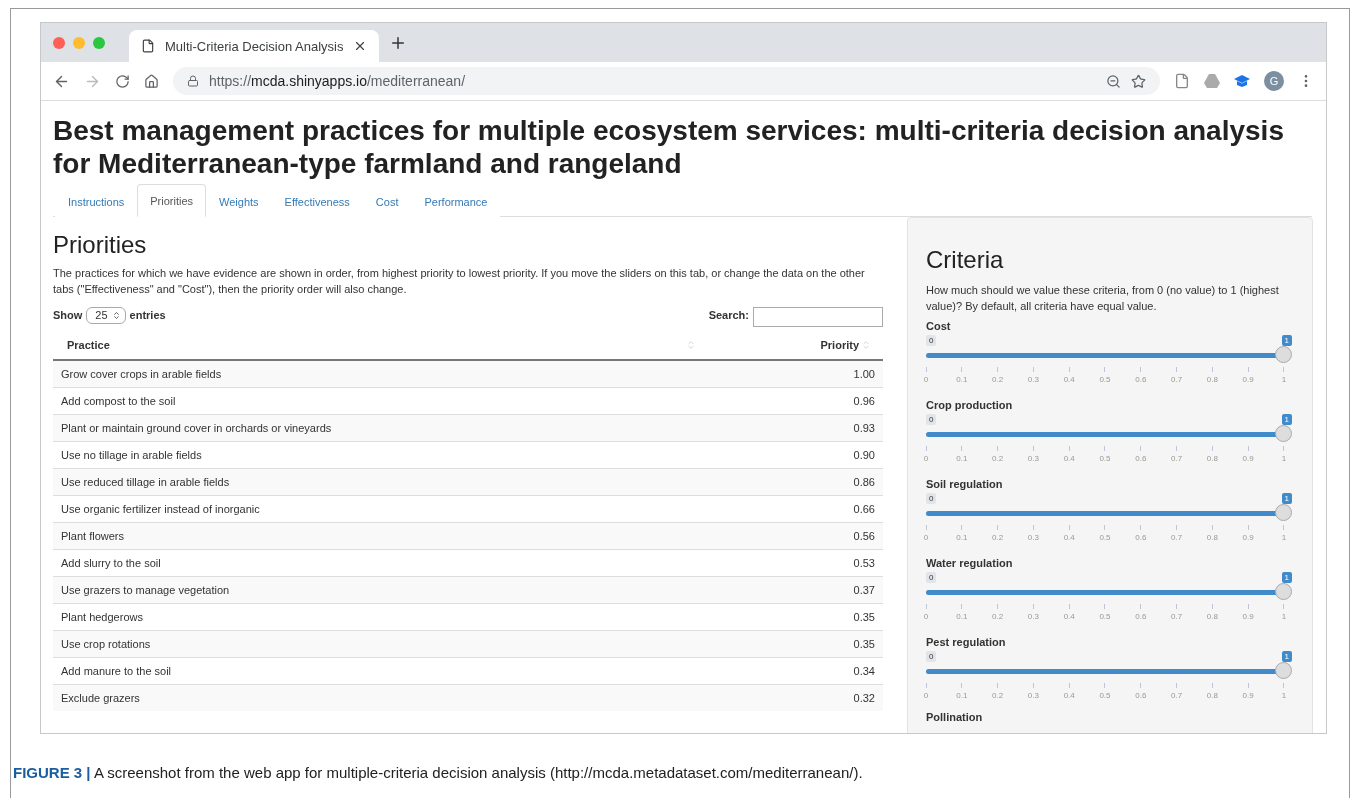  I want to click on table-cell: 0.56, so click(795, 535).